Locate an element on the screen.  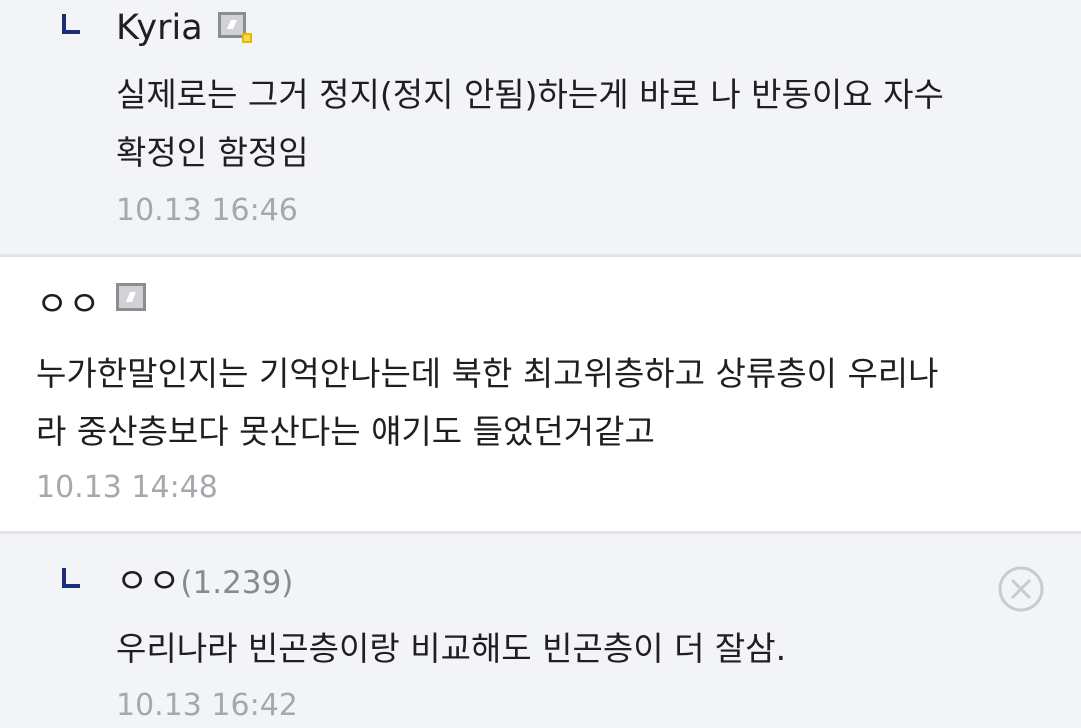
comment-author: Kyria is located at coordinates (159, 28).